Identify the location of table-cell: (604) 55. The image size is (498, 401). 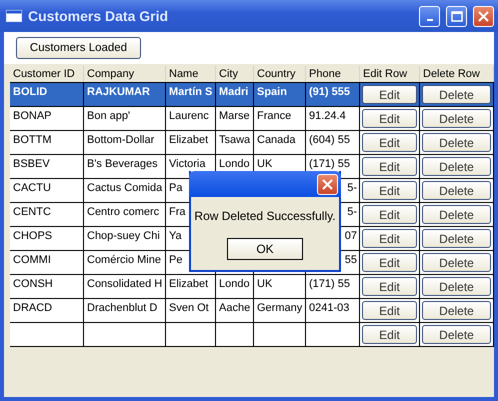
(333, 142).